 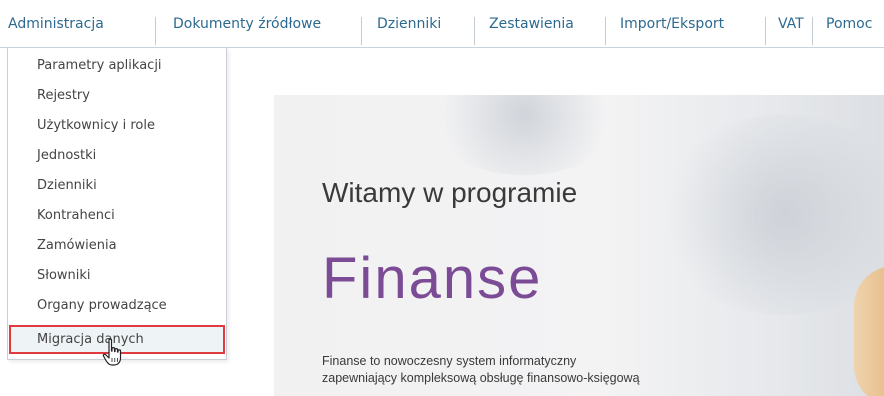 What do you see at coordinates (845, 24) in the screenshot?
I see `menu-pomoc: Pomoc` at bounding box center [845, 24].